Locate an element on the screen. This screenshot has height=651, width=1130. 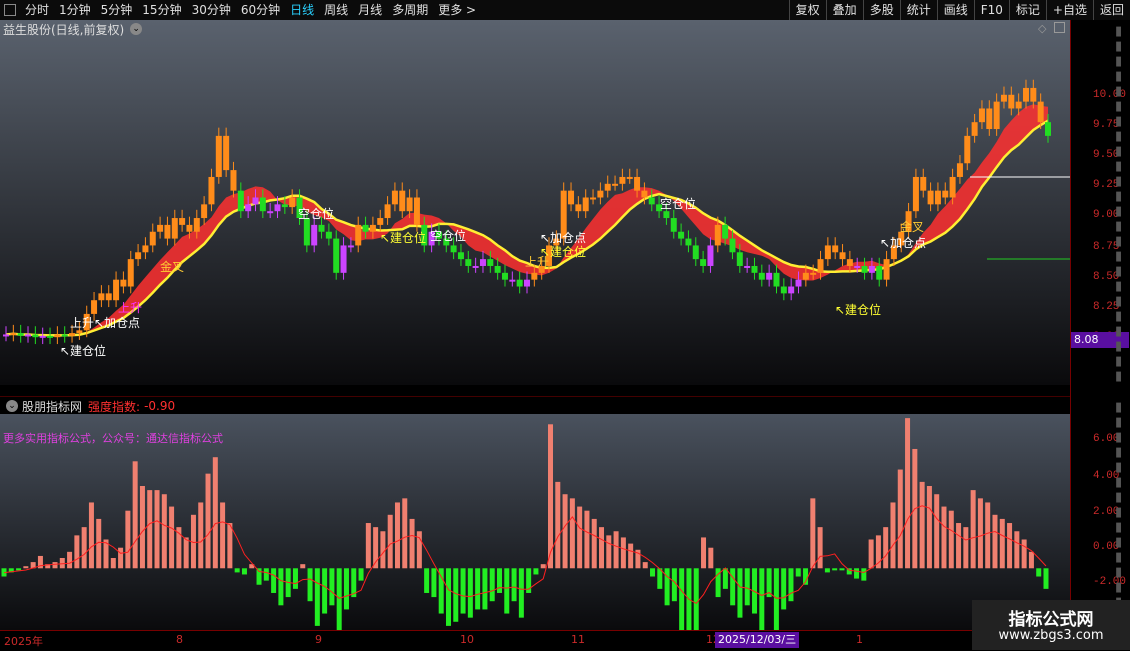
period-tab-1min: 1分钟 is located at coordinates (75, 10).